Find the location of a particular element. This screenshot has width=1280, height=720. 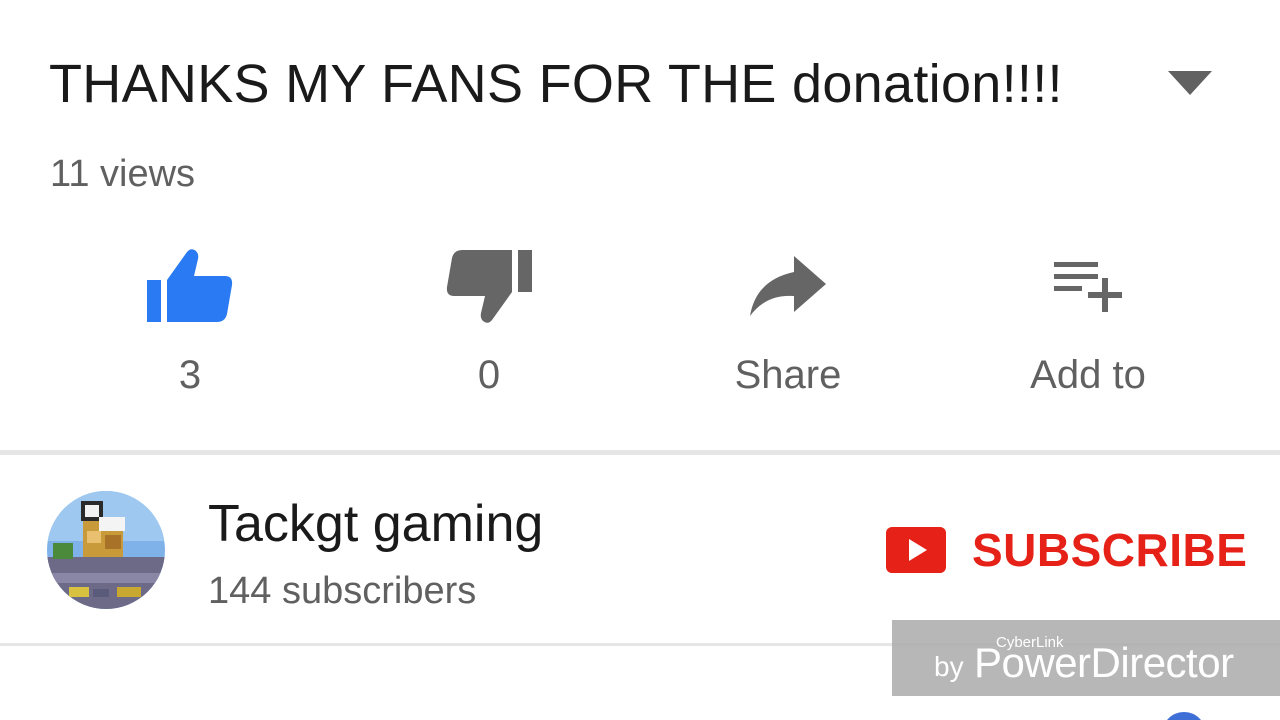

expand-description-button is located at coordinates (1190, 84).